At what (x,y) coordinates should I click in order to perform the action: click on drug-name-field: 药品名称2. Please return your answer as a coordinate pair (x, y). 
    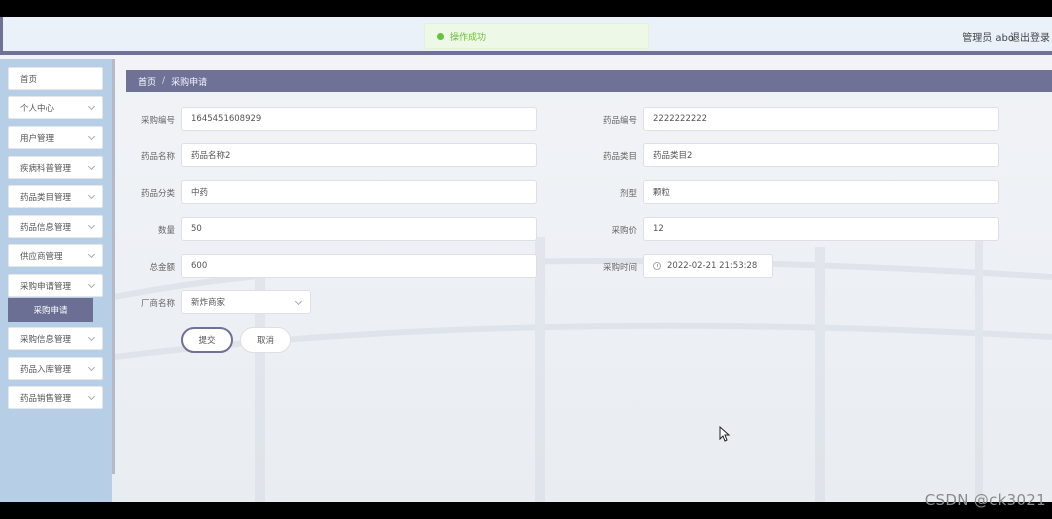
    Looking at the image, I should click on (359, 155).